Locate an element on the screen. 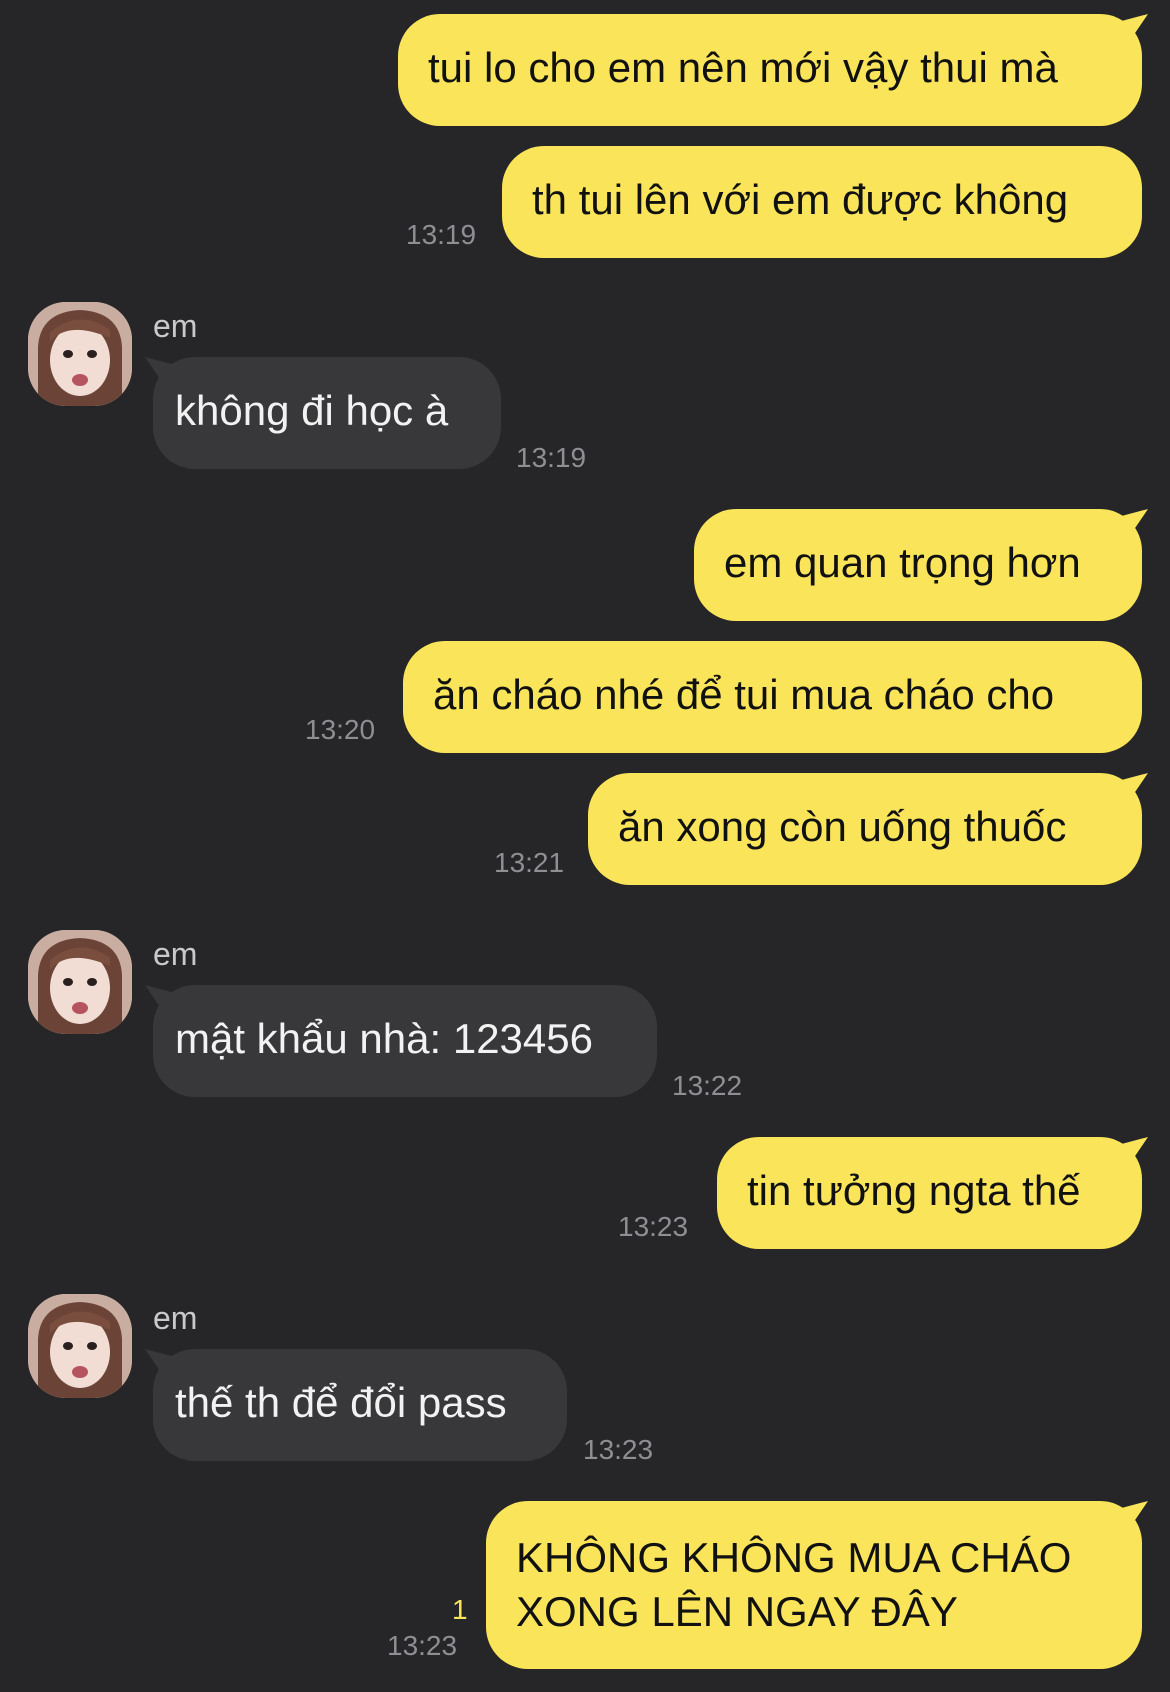 The height and width of the screenshot is (1692, 1170). message-text: tui lo cho em nên mới vậy thui mà is located at coordinates (743, 67).